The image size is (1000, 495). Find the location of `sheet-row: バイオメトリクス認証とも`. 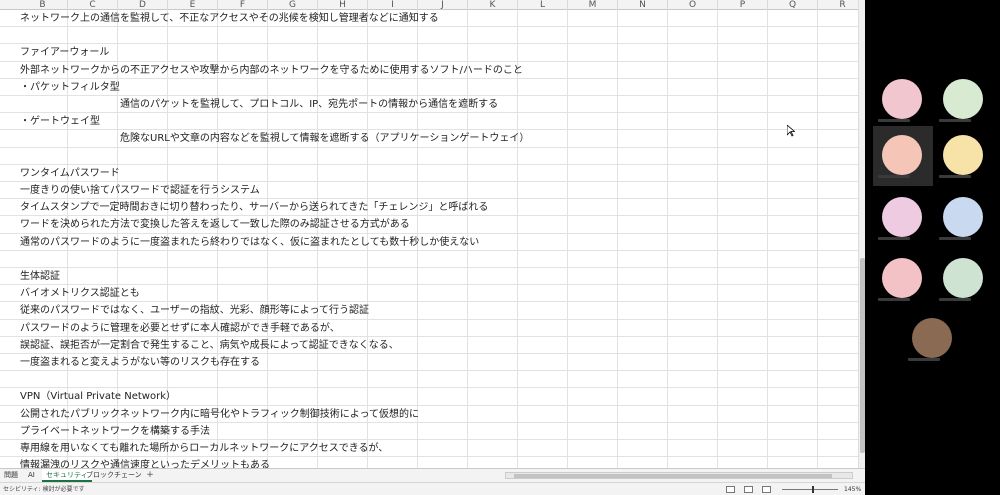

sheet-row: バイオメトリクス認証とも is located at coordinates (429, 294).